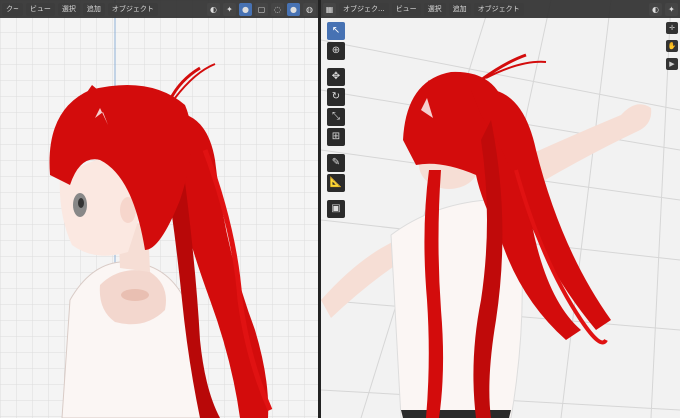 The height and width of the screenshot is (418, 680). Describe the element at coordinates (68, 9) in the screenshot. I see `left-menu-select: 選択` at that location.